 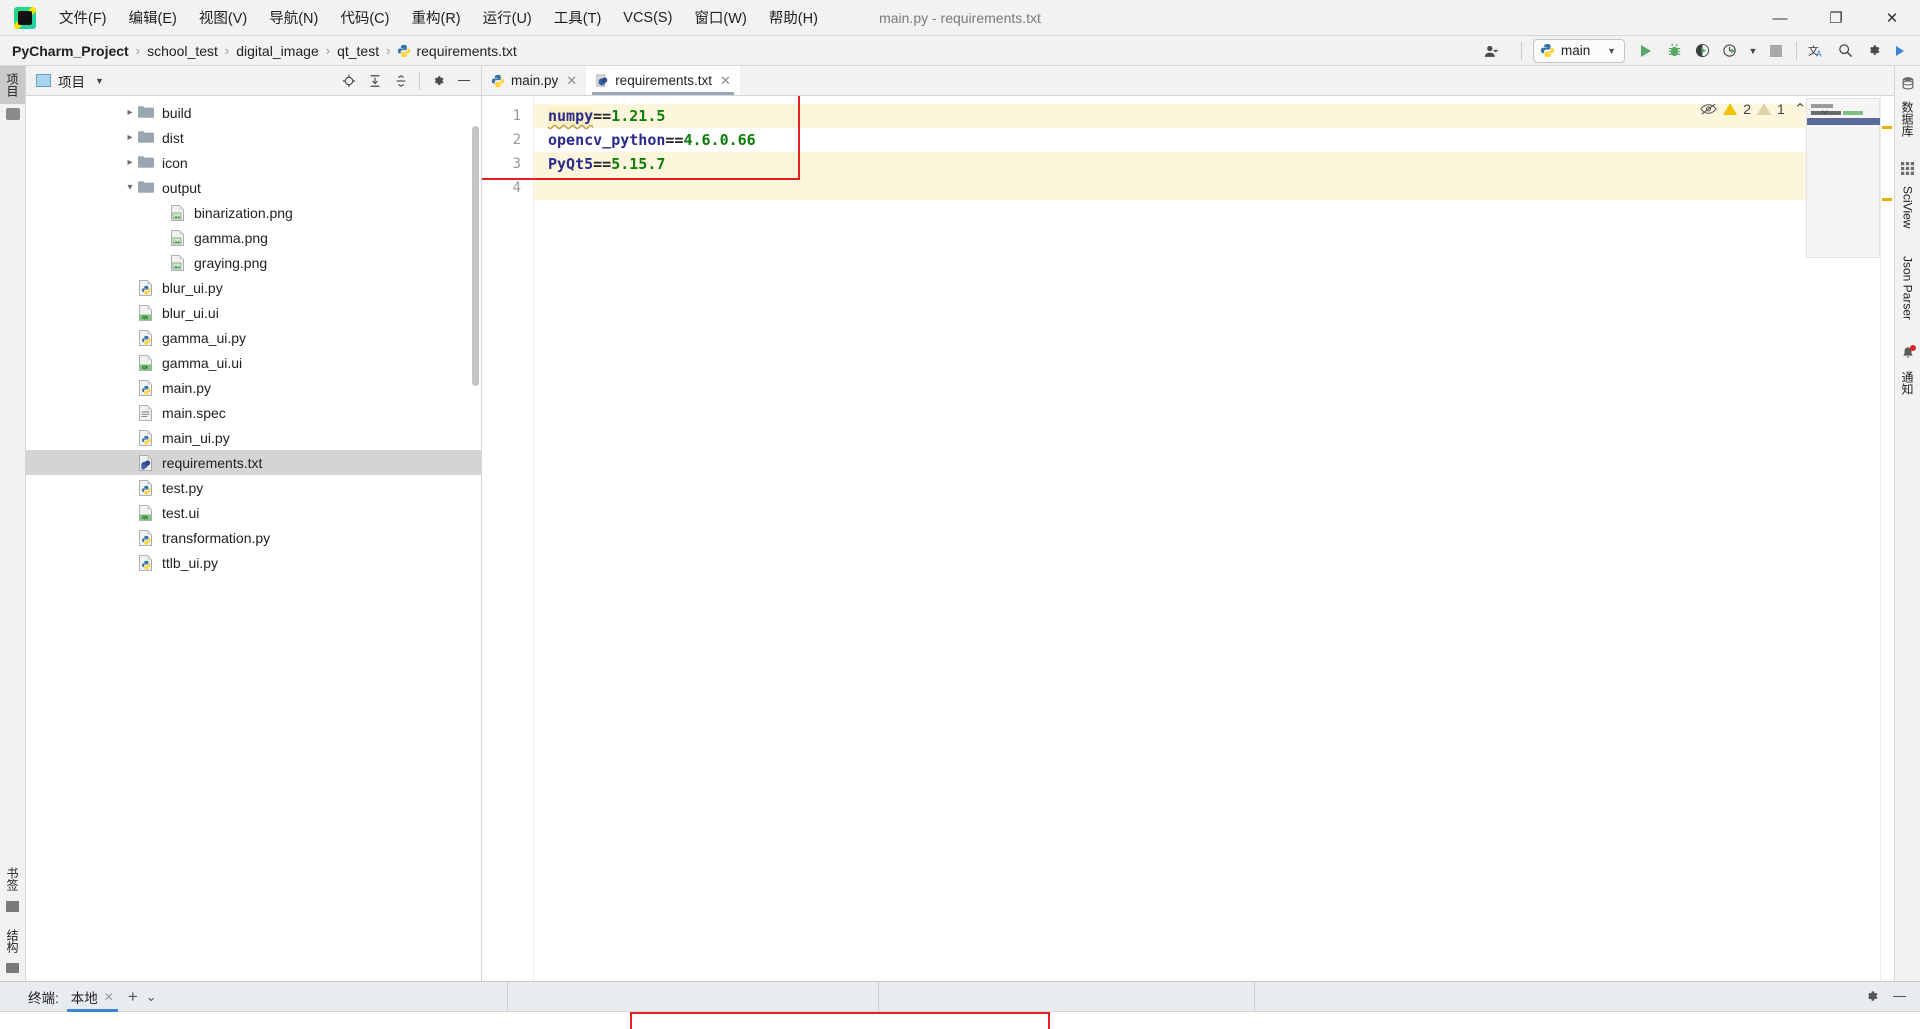 I want to click on chevron-down-icon: ▾, so click(x=130, y=187).